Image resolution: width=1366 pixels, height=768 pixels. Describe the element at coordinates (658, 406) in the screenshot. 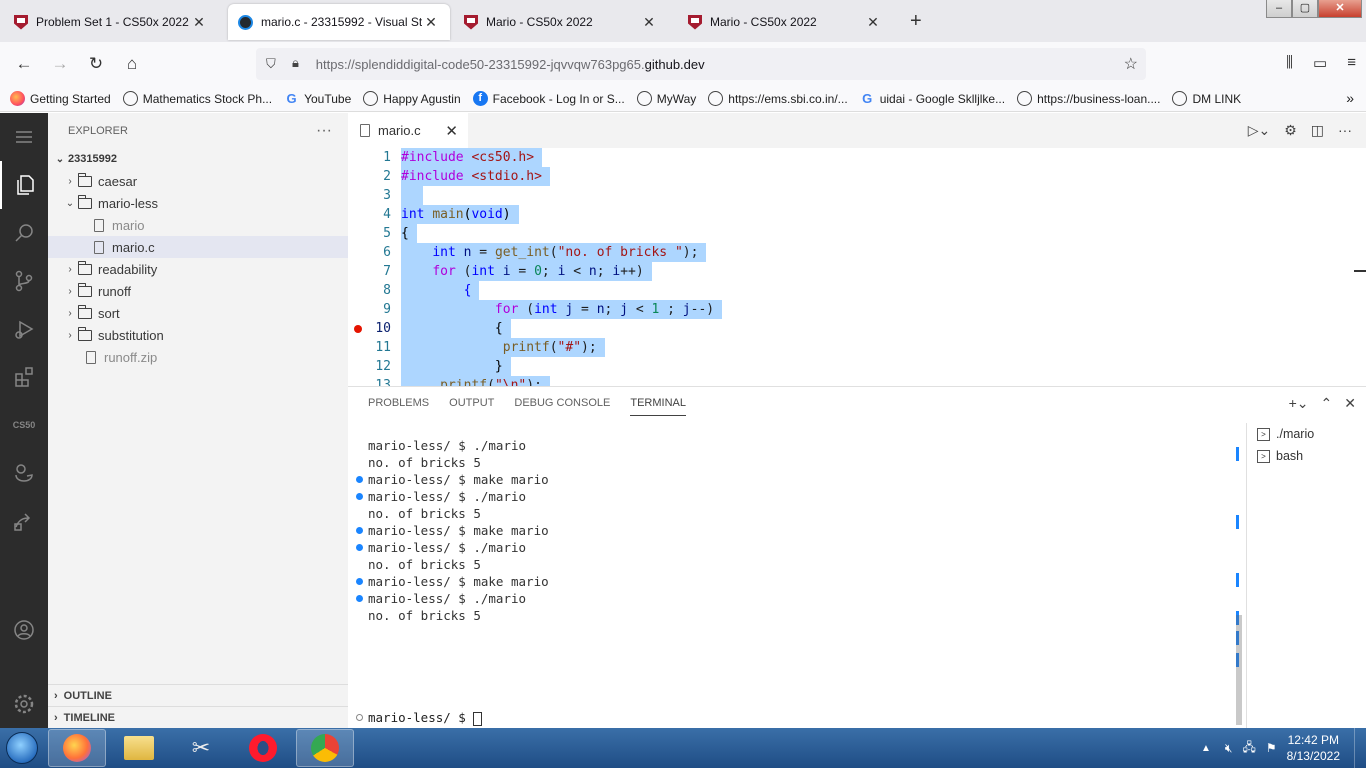

I see `tab-terminal: TERMINAL` at that location.